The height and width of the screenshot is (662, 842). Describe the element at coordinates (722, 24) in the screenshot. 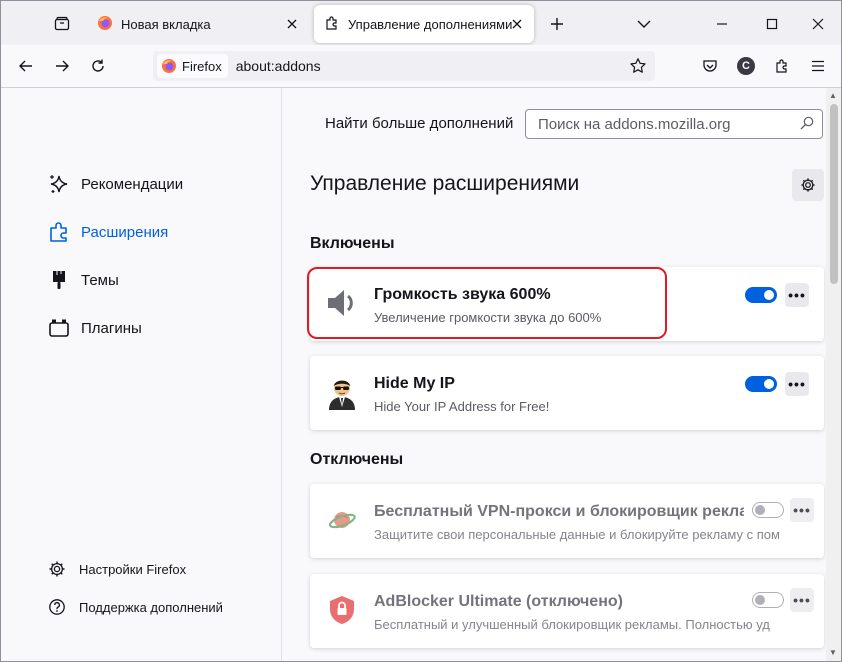

I see `minimize-icon` at that location.